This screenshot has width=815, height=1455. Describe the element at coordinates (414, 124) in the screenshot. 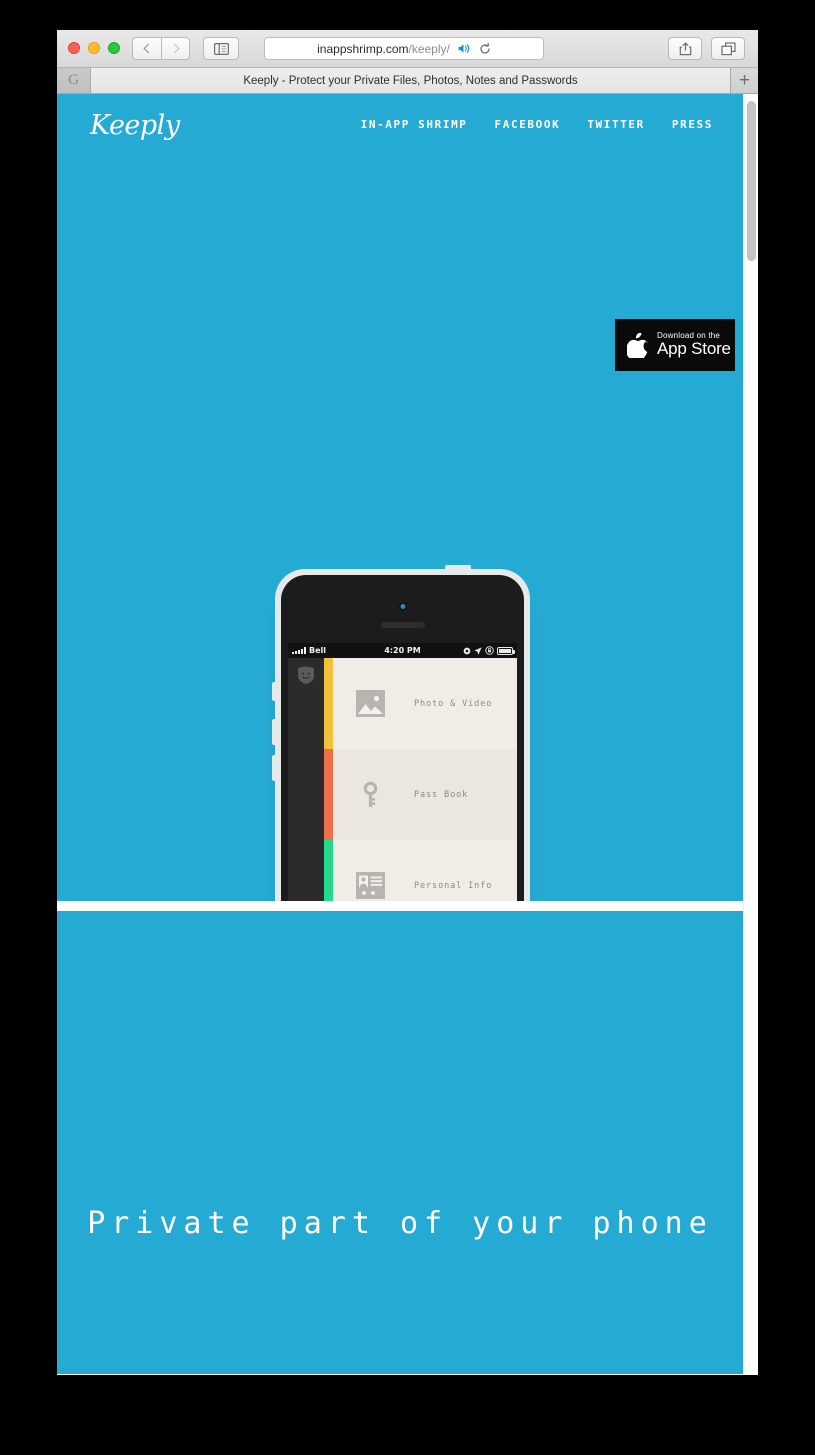

I see `nav-item-in-app-shrimp: IN-APP SHRIMP` at that location.